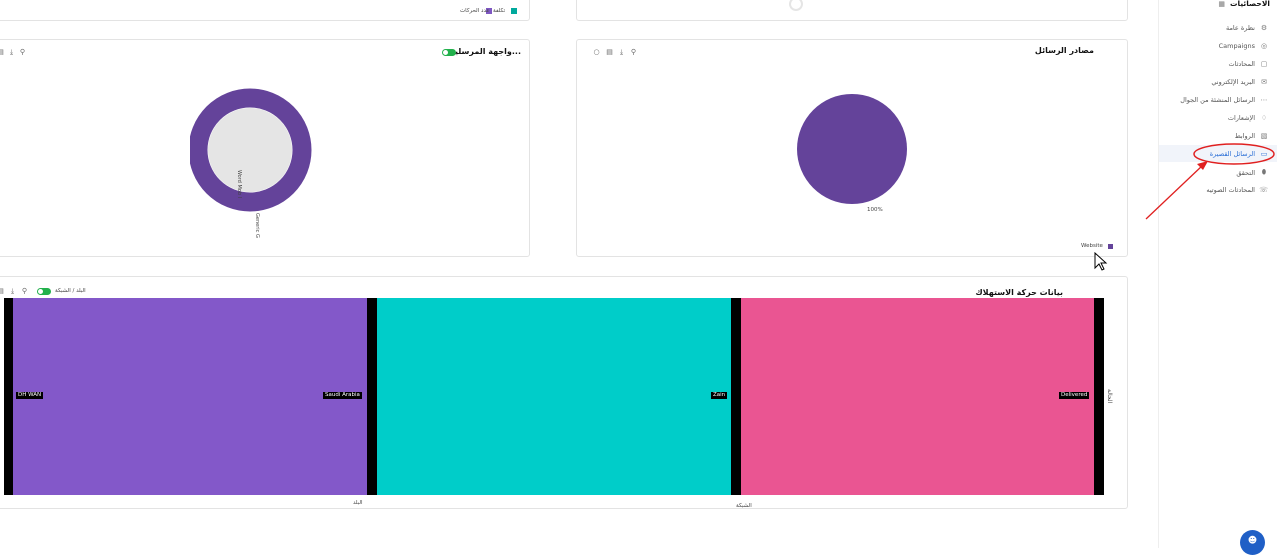  Describe the element at coordinates (1243, 46) in the screenshot. I see `sidebar-item-campaigns: ◎ Campaigns` at that location.